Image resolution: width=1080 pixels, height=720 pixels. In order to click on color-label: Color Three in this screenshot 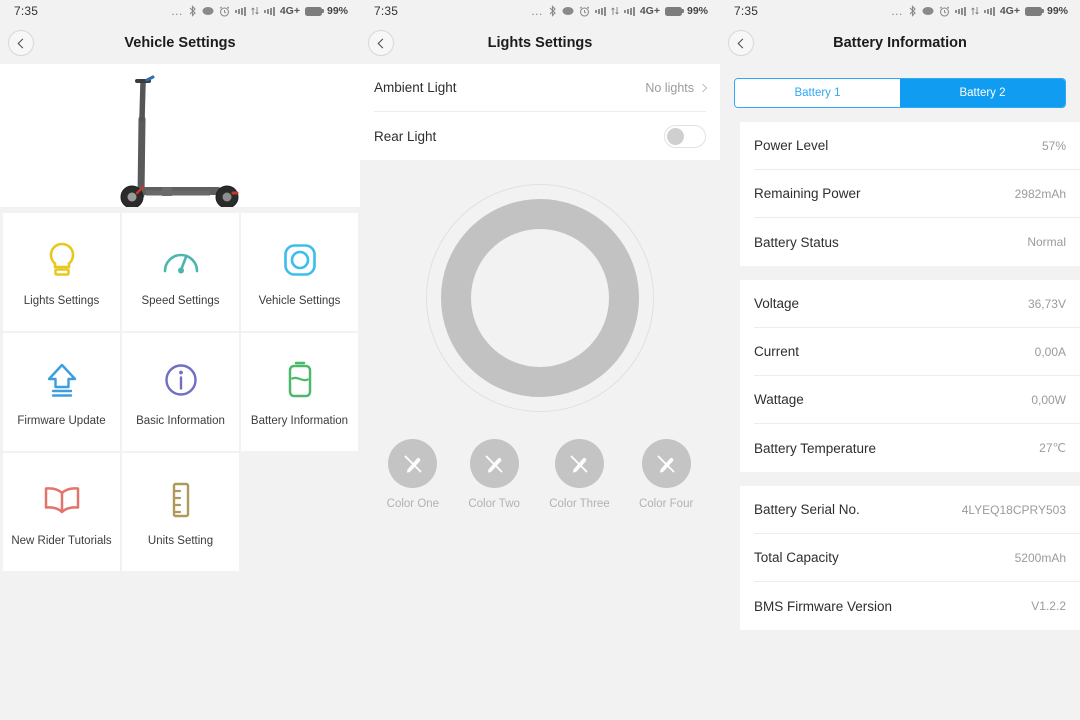, I will do `click(579, 504)`.